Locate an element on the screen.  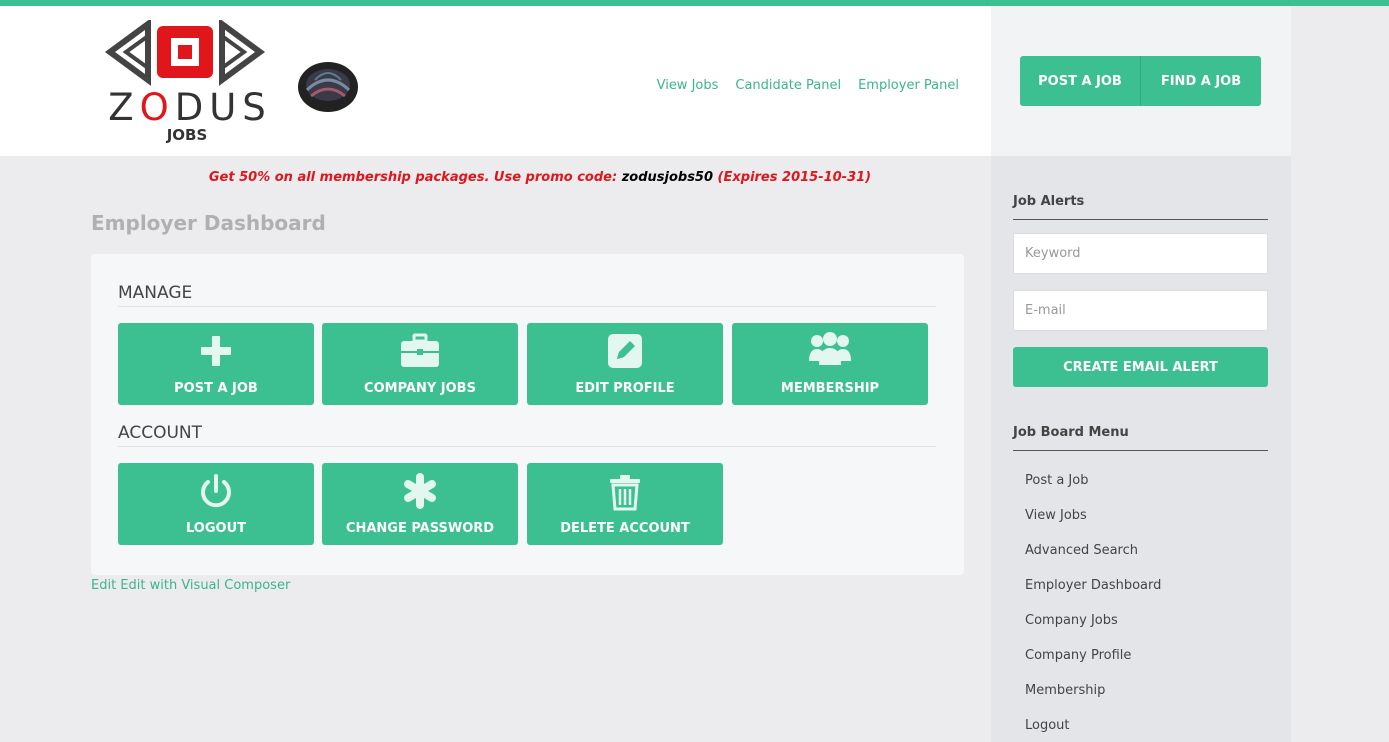
email-input is located at coordinates (1140, 310).